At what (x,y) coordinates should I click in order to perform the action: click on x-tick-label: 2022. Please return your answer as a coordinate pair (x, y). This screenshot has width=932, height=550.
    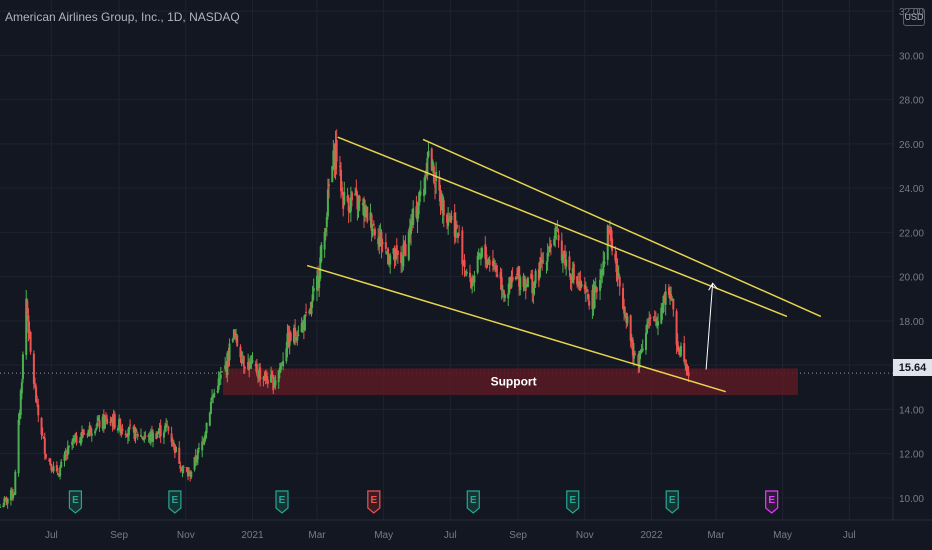
    Looking at the image, I should click on (651, 535).